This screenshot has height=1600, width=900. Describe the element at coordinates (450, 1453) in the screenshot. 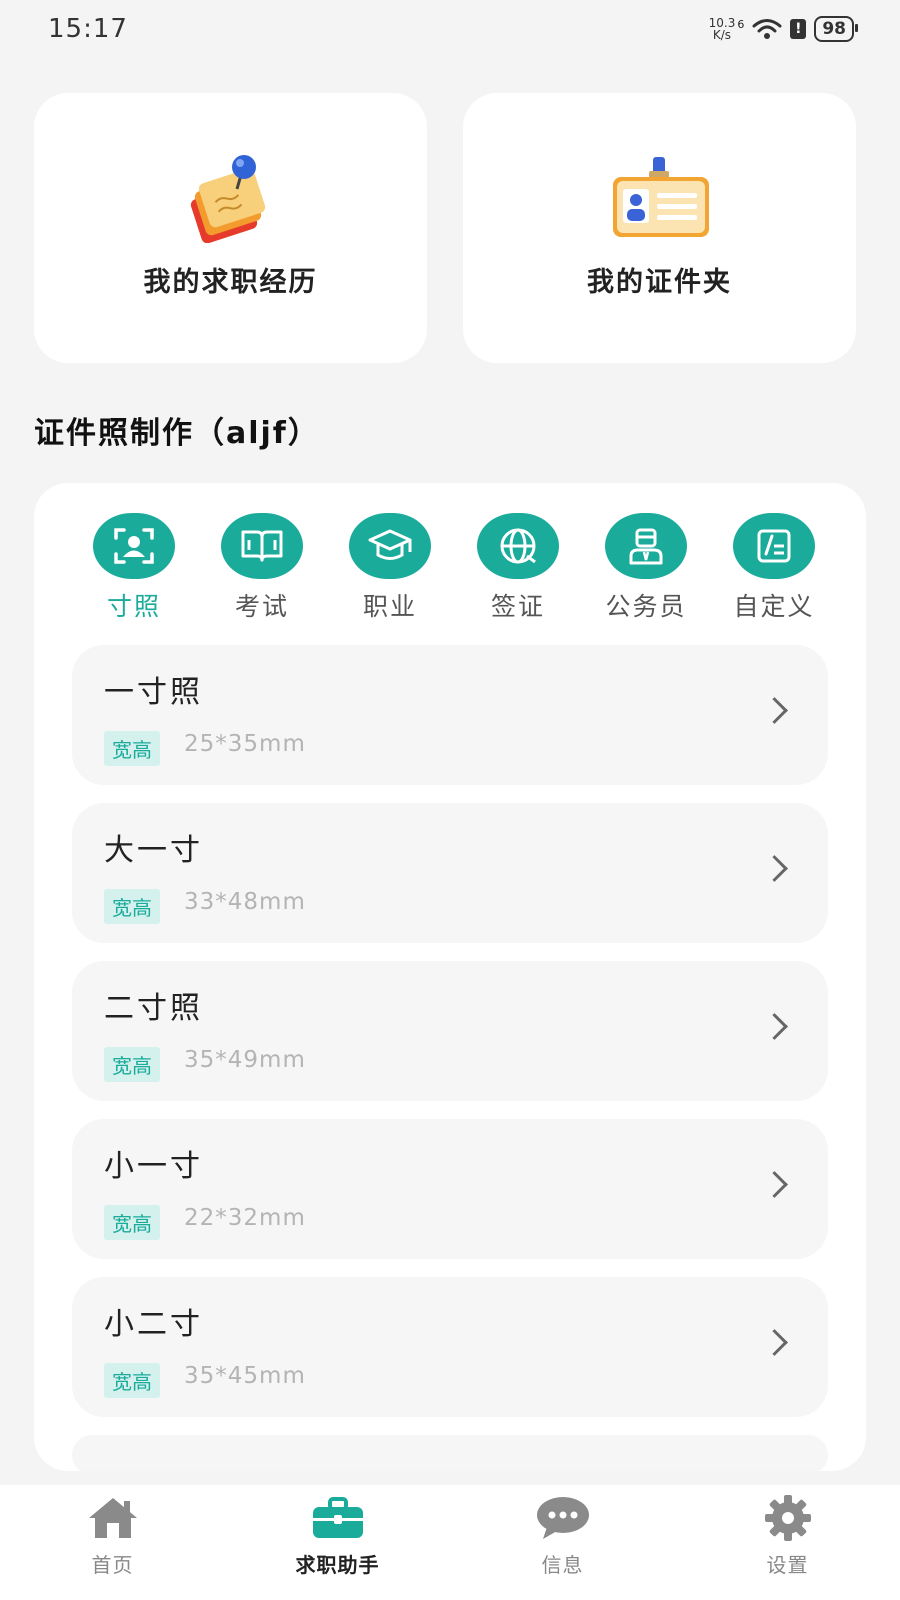

I see `list-item-partial` at that location.